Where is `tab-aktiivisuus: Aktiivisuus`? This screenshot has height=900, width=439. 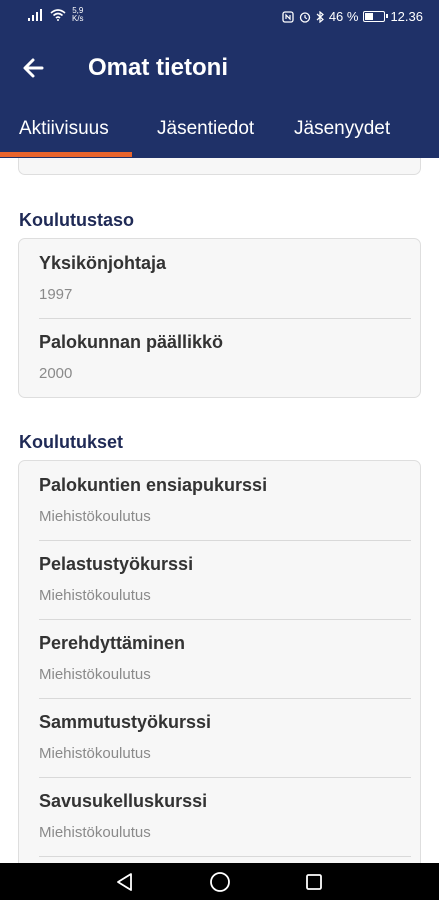
tab-aktiivisuus: Aktiivisuus is located at coordinates (64, 129).